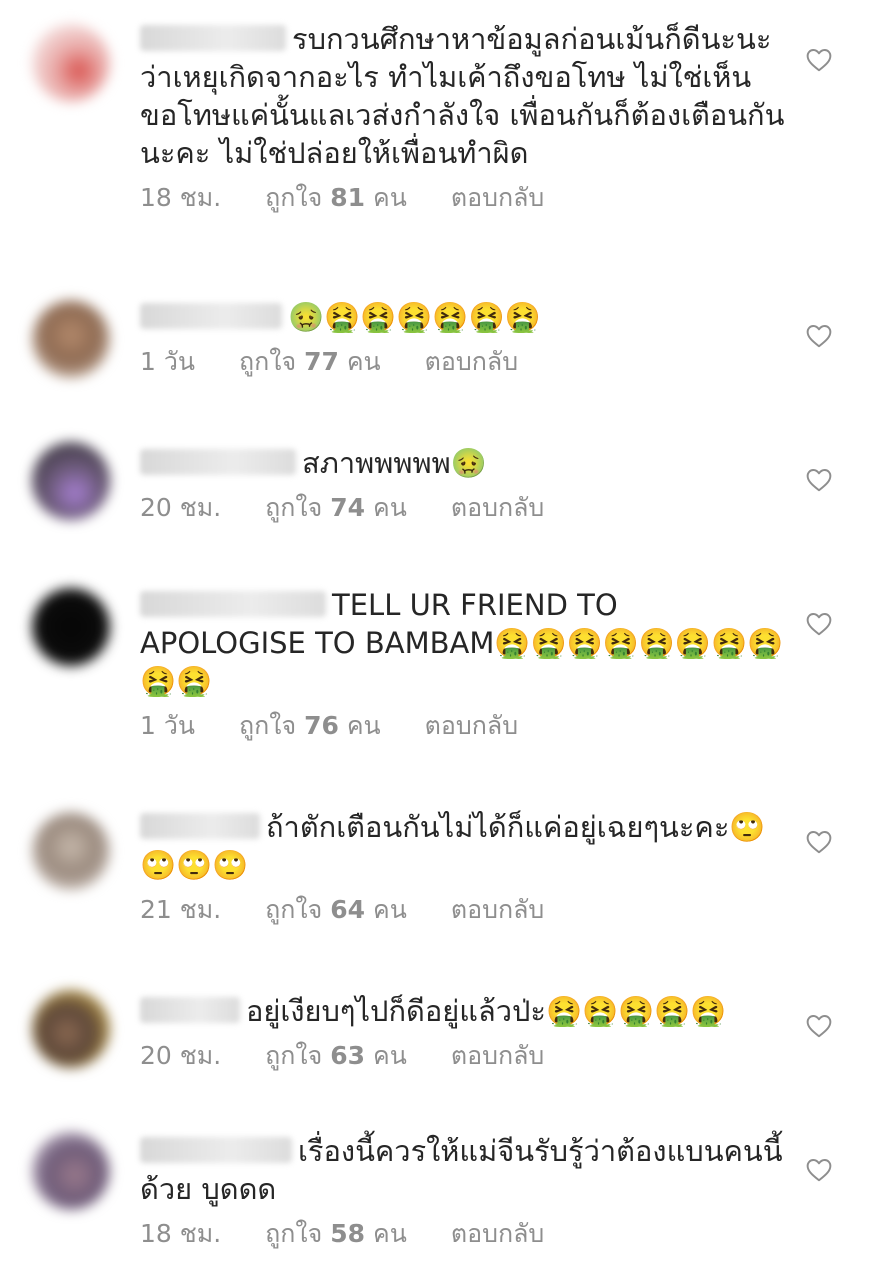 Image resolution: width=878 pixels, height=1280 pixels. Describe the element at coordinates (321, 725) in the screenshot. I see `likes-number: 76` at that location.